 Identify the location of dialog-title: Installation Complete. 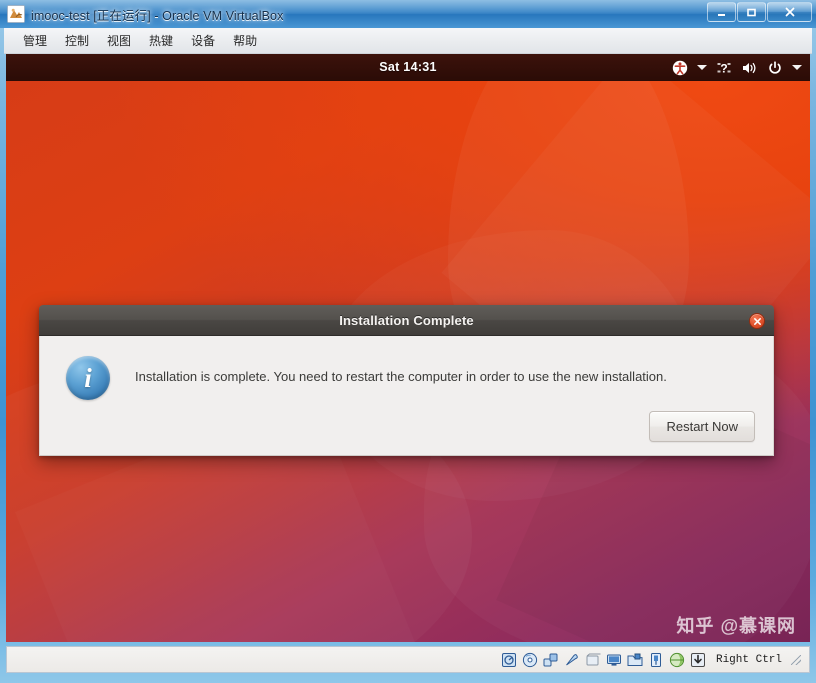
(406, 320).